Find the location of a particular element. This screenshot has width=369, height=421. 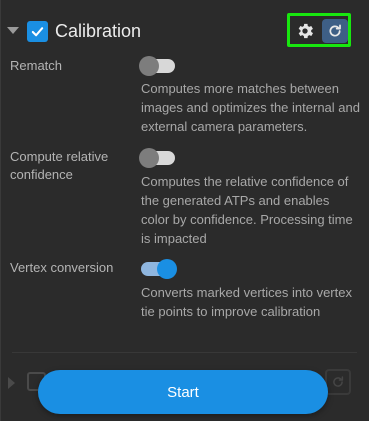

relative-confidence-label: Compute relative confidence is located at coordinates (59, 165).